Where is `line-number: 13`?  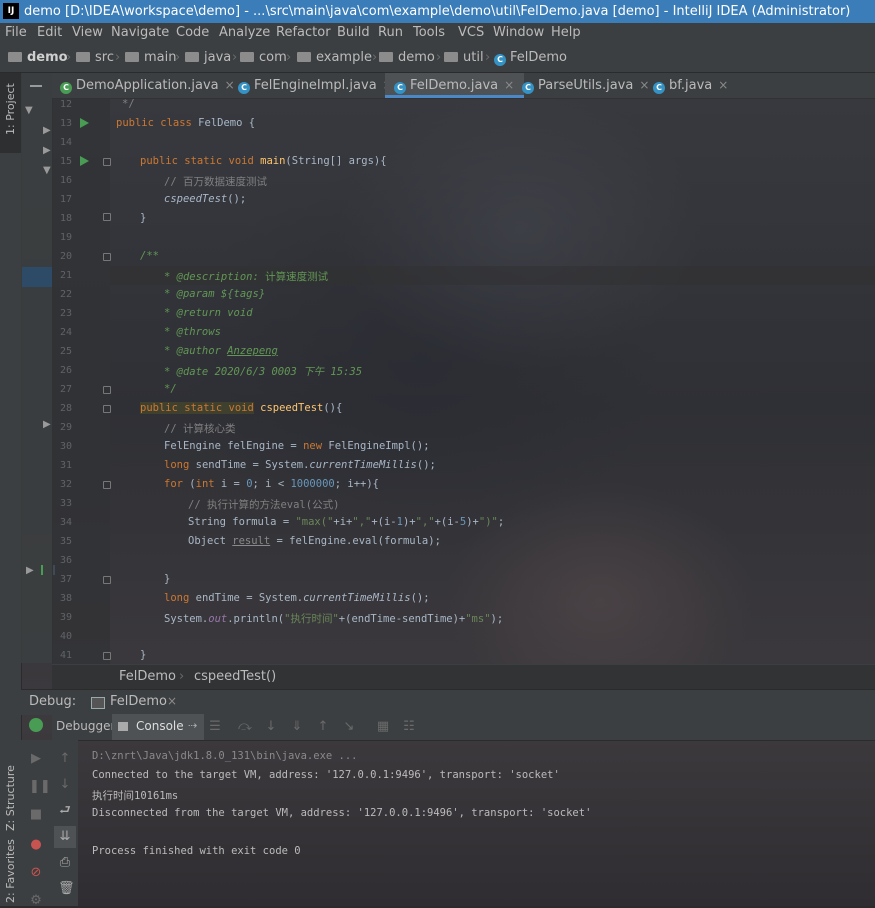
line-number: 13 is located at coordinates (65, 123).